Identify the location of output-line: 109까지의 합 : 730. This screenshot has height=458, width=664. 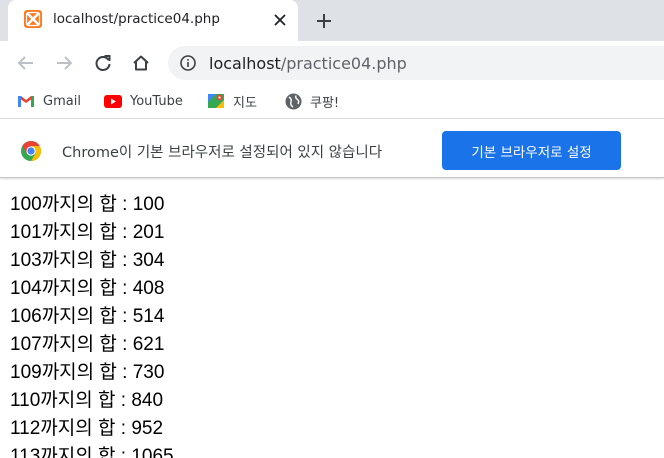
(87, 372).